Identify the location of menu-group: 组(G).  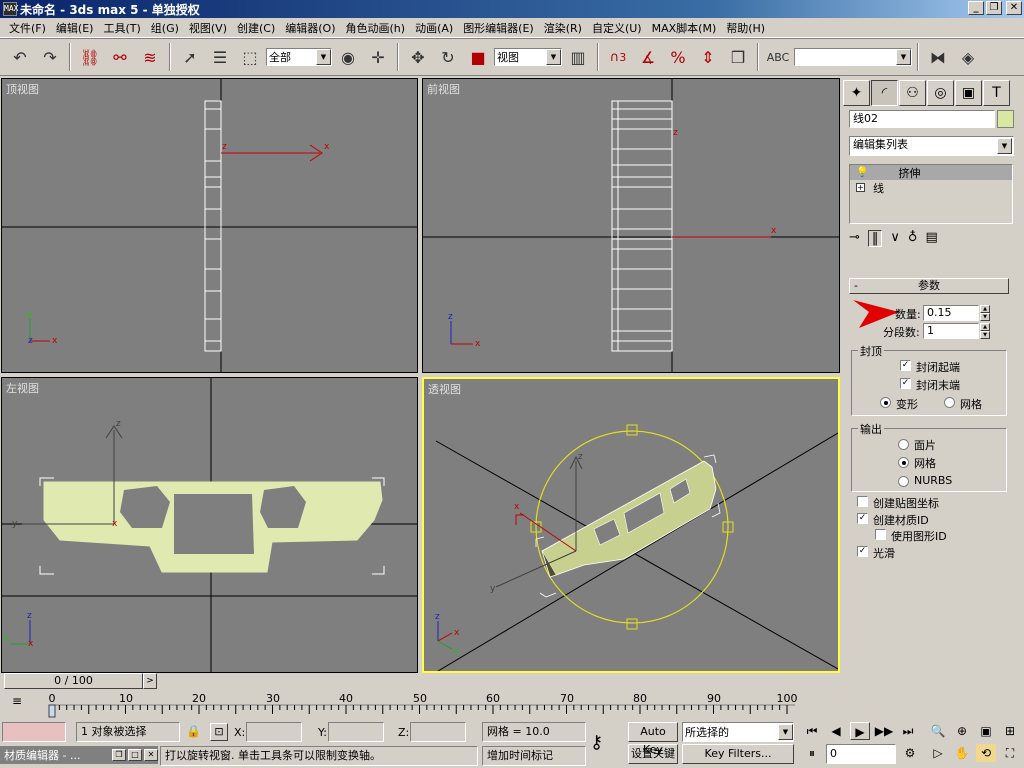
(165, 28).